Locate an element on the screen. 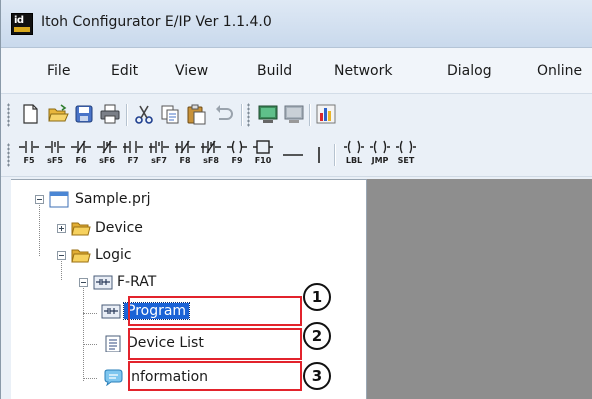 Image resolution: width=592 pixels, height=399 pixels. ladder-key-label: F10 is located at coordinates (263, 160).